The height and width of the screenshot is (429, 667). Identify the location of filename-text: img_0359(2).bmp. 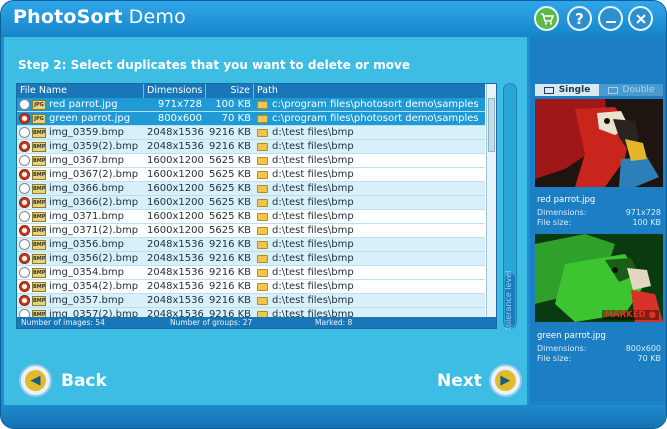
(94, 146).